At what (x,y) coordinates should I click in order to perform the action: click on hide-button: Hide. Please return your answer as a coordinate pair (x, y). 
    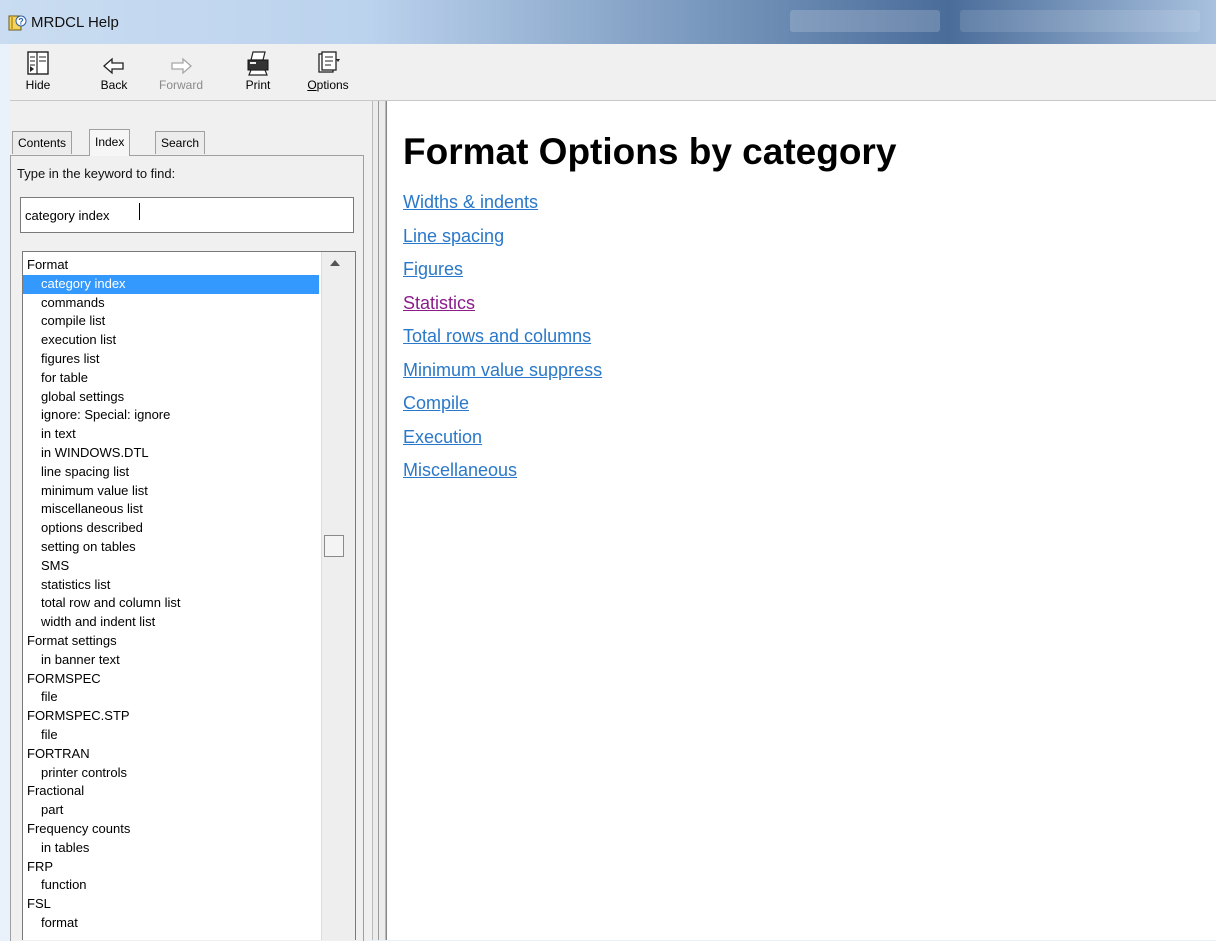
    Looking at the image, I should click on (38, 72).